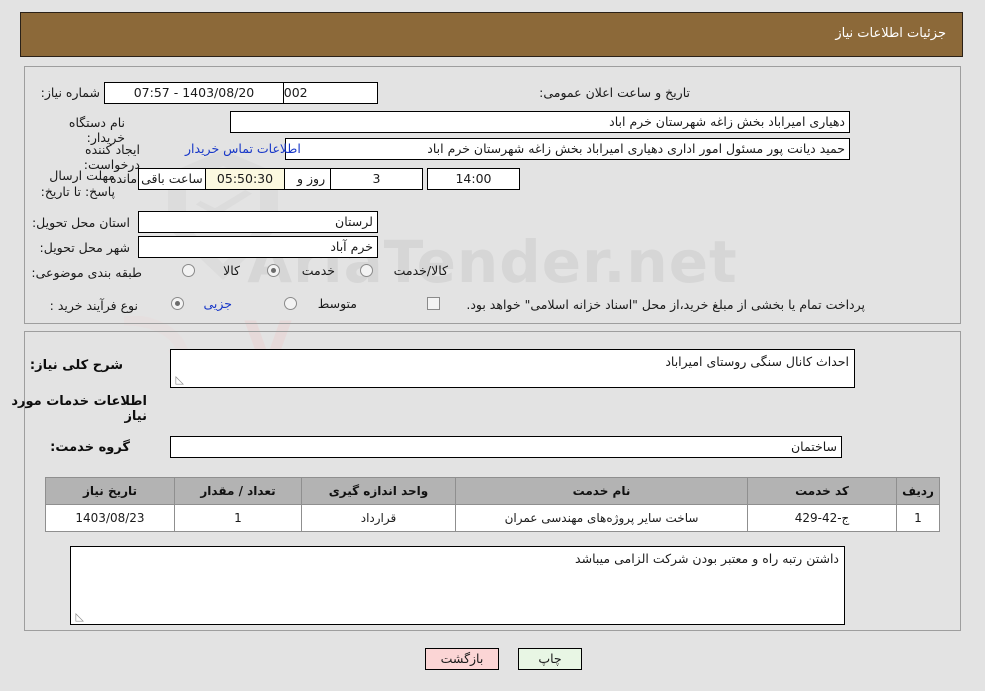 The image size is (985, 691). What do you see at coordinates (318, 270) in the screenshot?
I see `category-label-khedmat: خدمت` at bounding box center [318, 270].